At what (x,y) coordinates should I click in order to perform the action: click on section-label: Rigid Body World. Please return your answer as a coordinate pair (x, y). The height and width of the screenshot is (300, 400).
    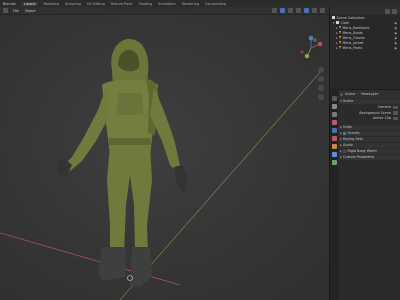
    Looking at the image, I should click on (362, 151).